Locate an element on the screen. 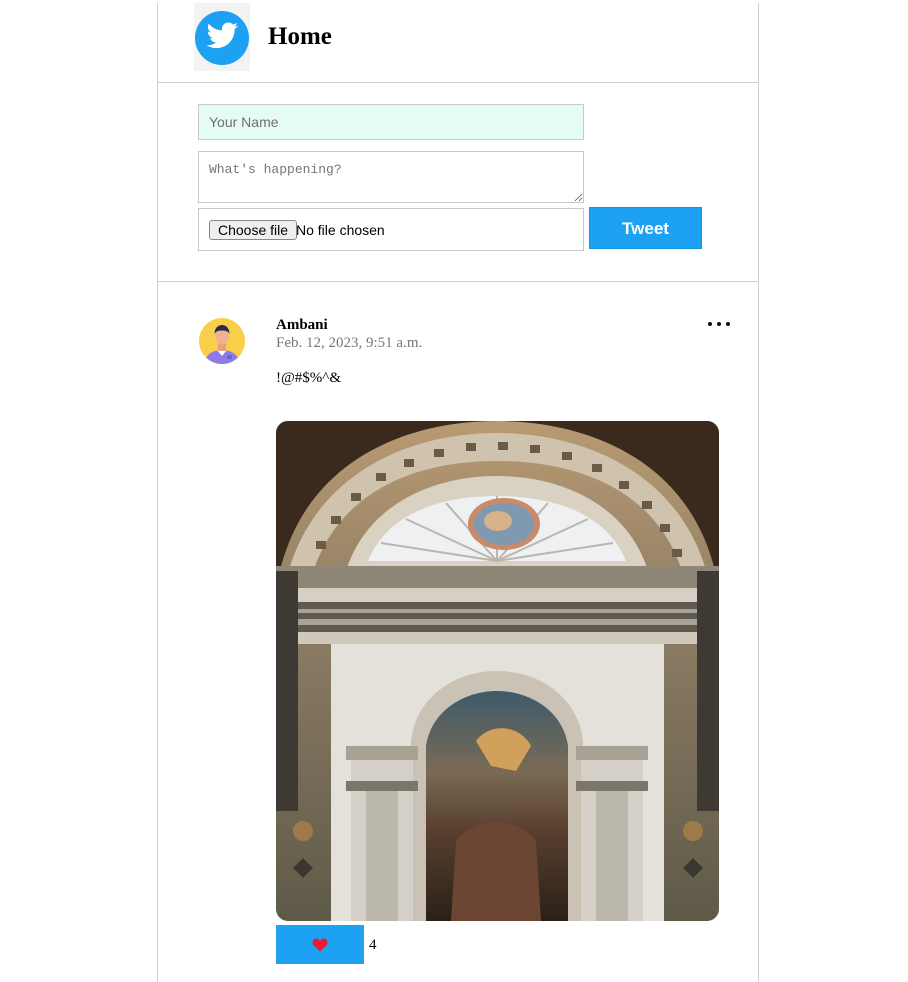  twitter-logo is located at coordinates (222, 37).